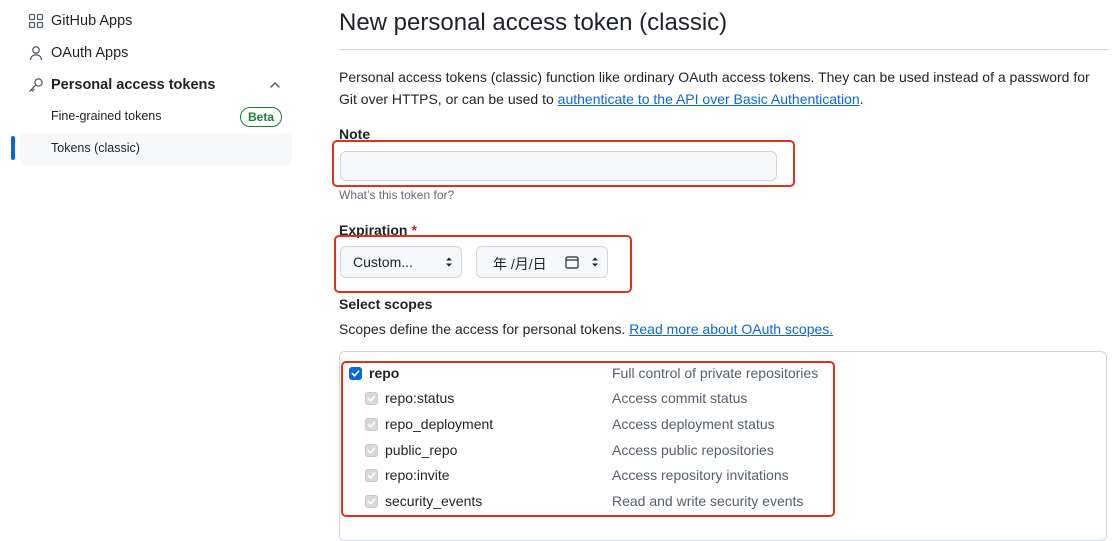  Describe the element at coordinates (384, 373) in the screenshot. I see `scope-name: repo` at that location.